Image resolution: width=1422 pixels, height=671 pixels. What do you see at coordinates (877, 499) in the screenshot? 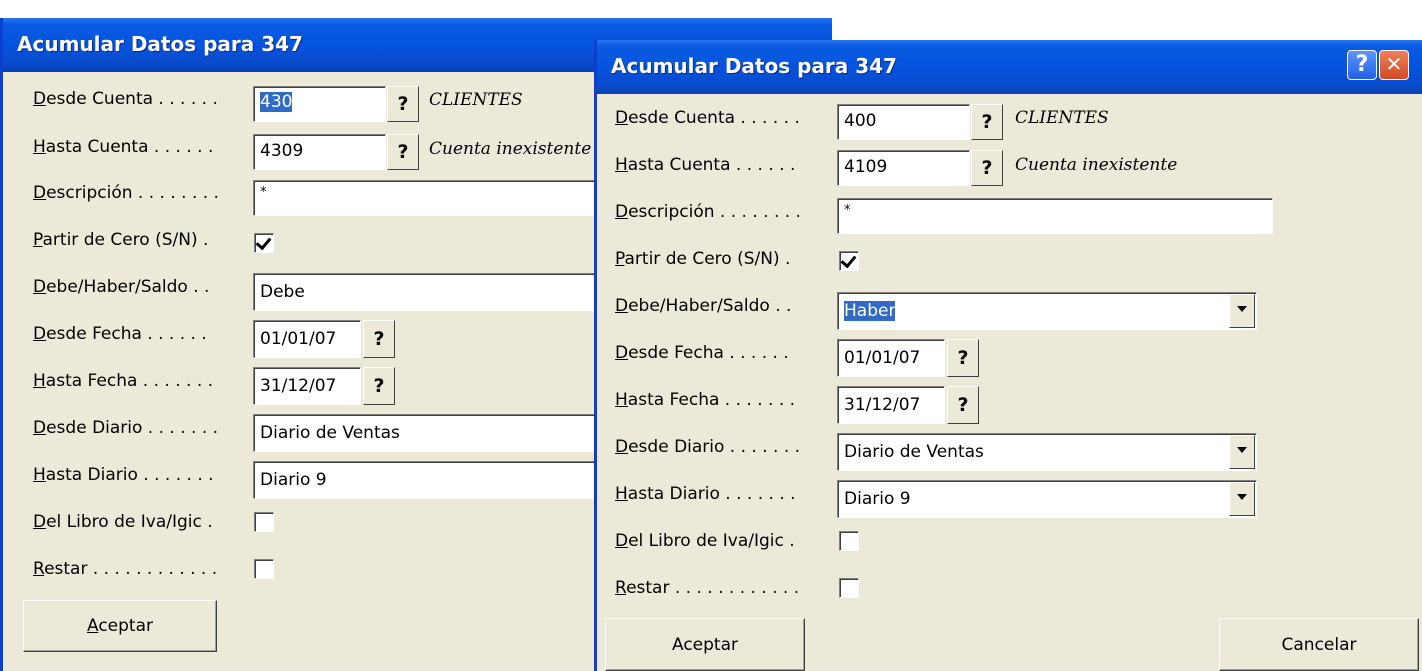
I see `hasta-diario-selected-value: Diario 9` at bounding box center [877, 499].